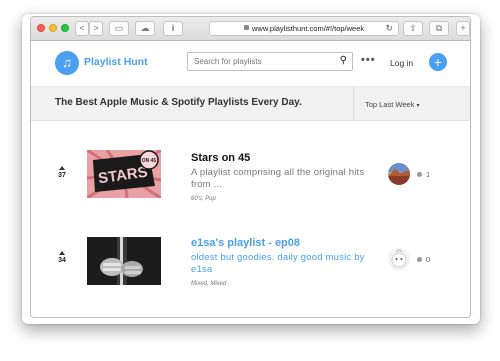 The image size is (500, 361). I want to click on lock-icon, so click(246, 27).